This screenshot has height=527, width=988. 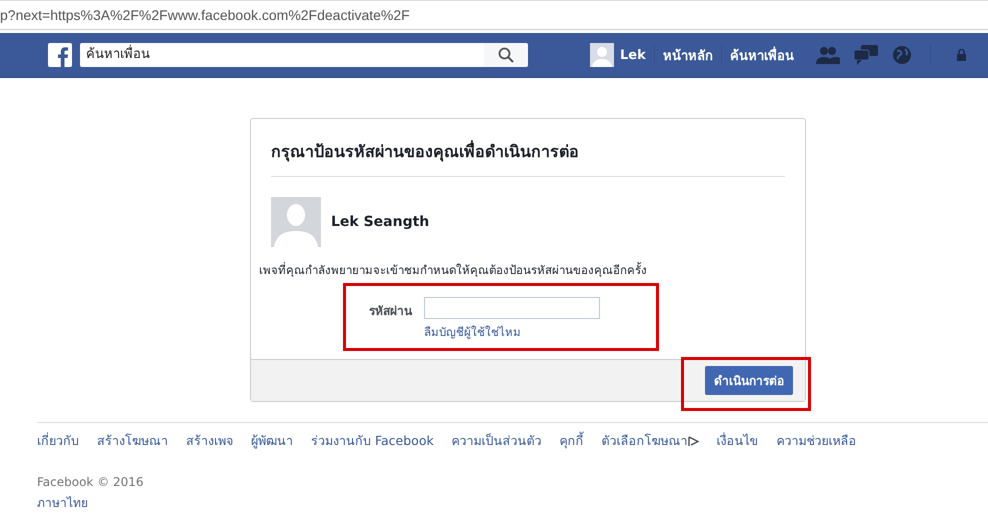 I want to click on forgot-link: ลืมบัญชีผู้ใช้ใช่ไหม, so click(x=512, y=332).